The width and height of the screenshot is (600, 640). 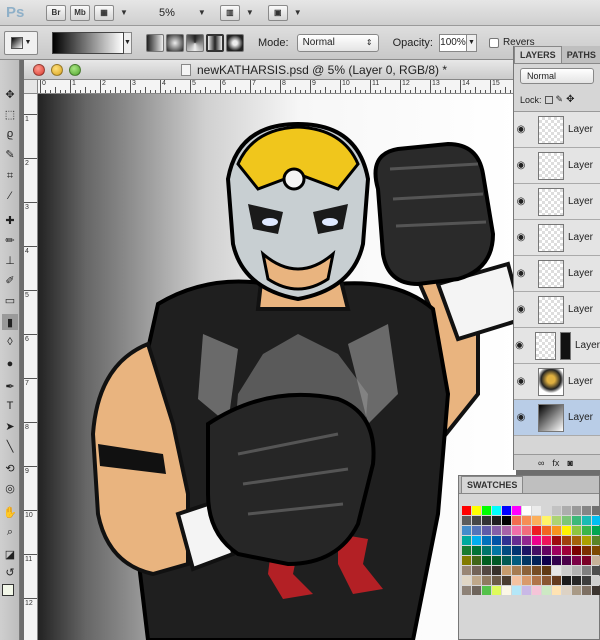 What do you see at coordinates (104, 12) in the screenshot?
I see `view-extras-icon: ▦` at bounding box center [104, 12].